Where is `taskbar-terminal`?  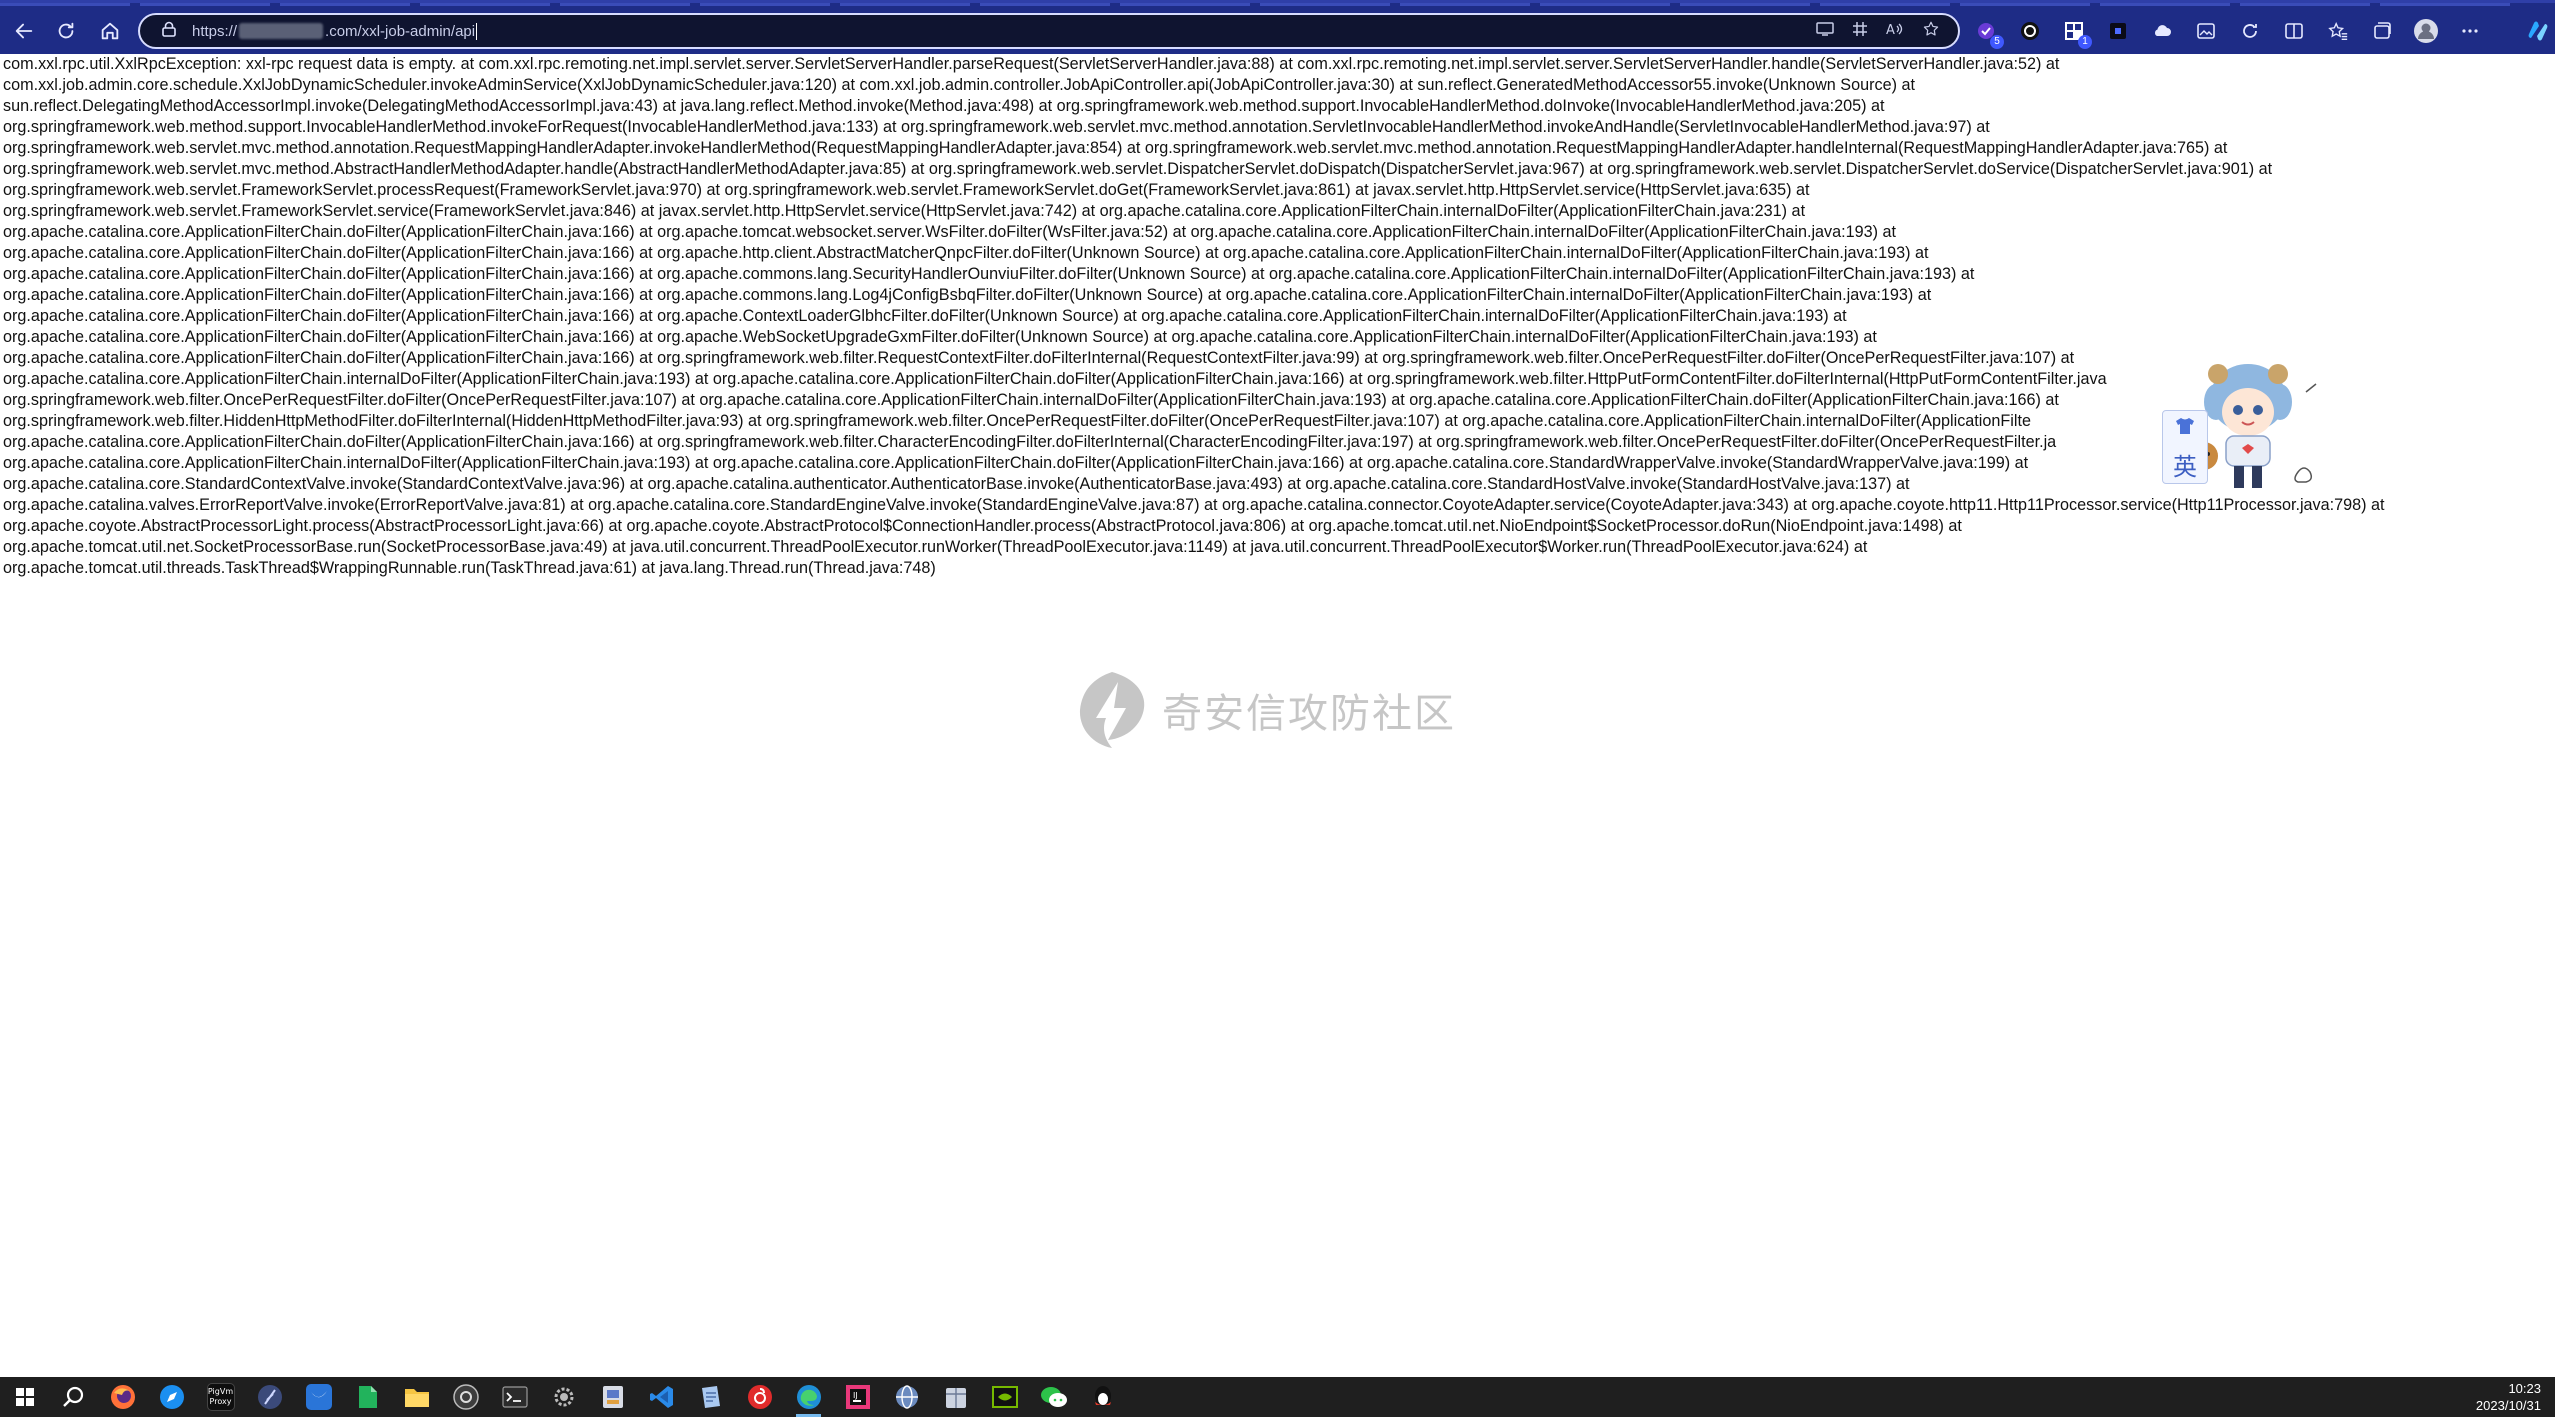 taskbar-terminal is located at coordinates (514, 1397).